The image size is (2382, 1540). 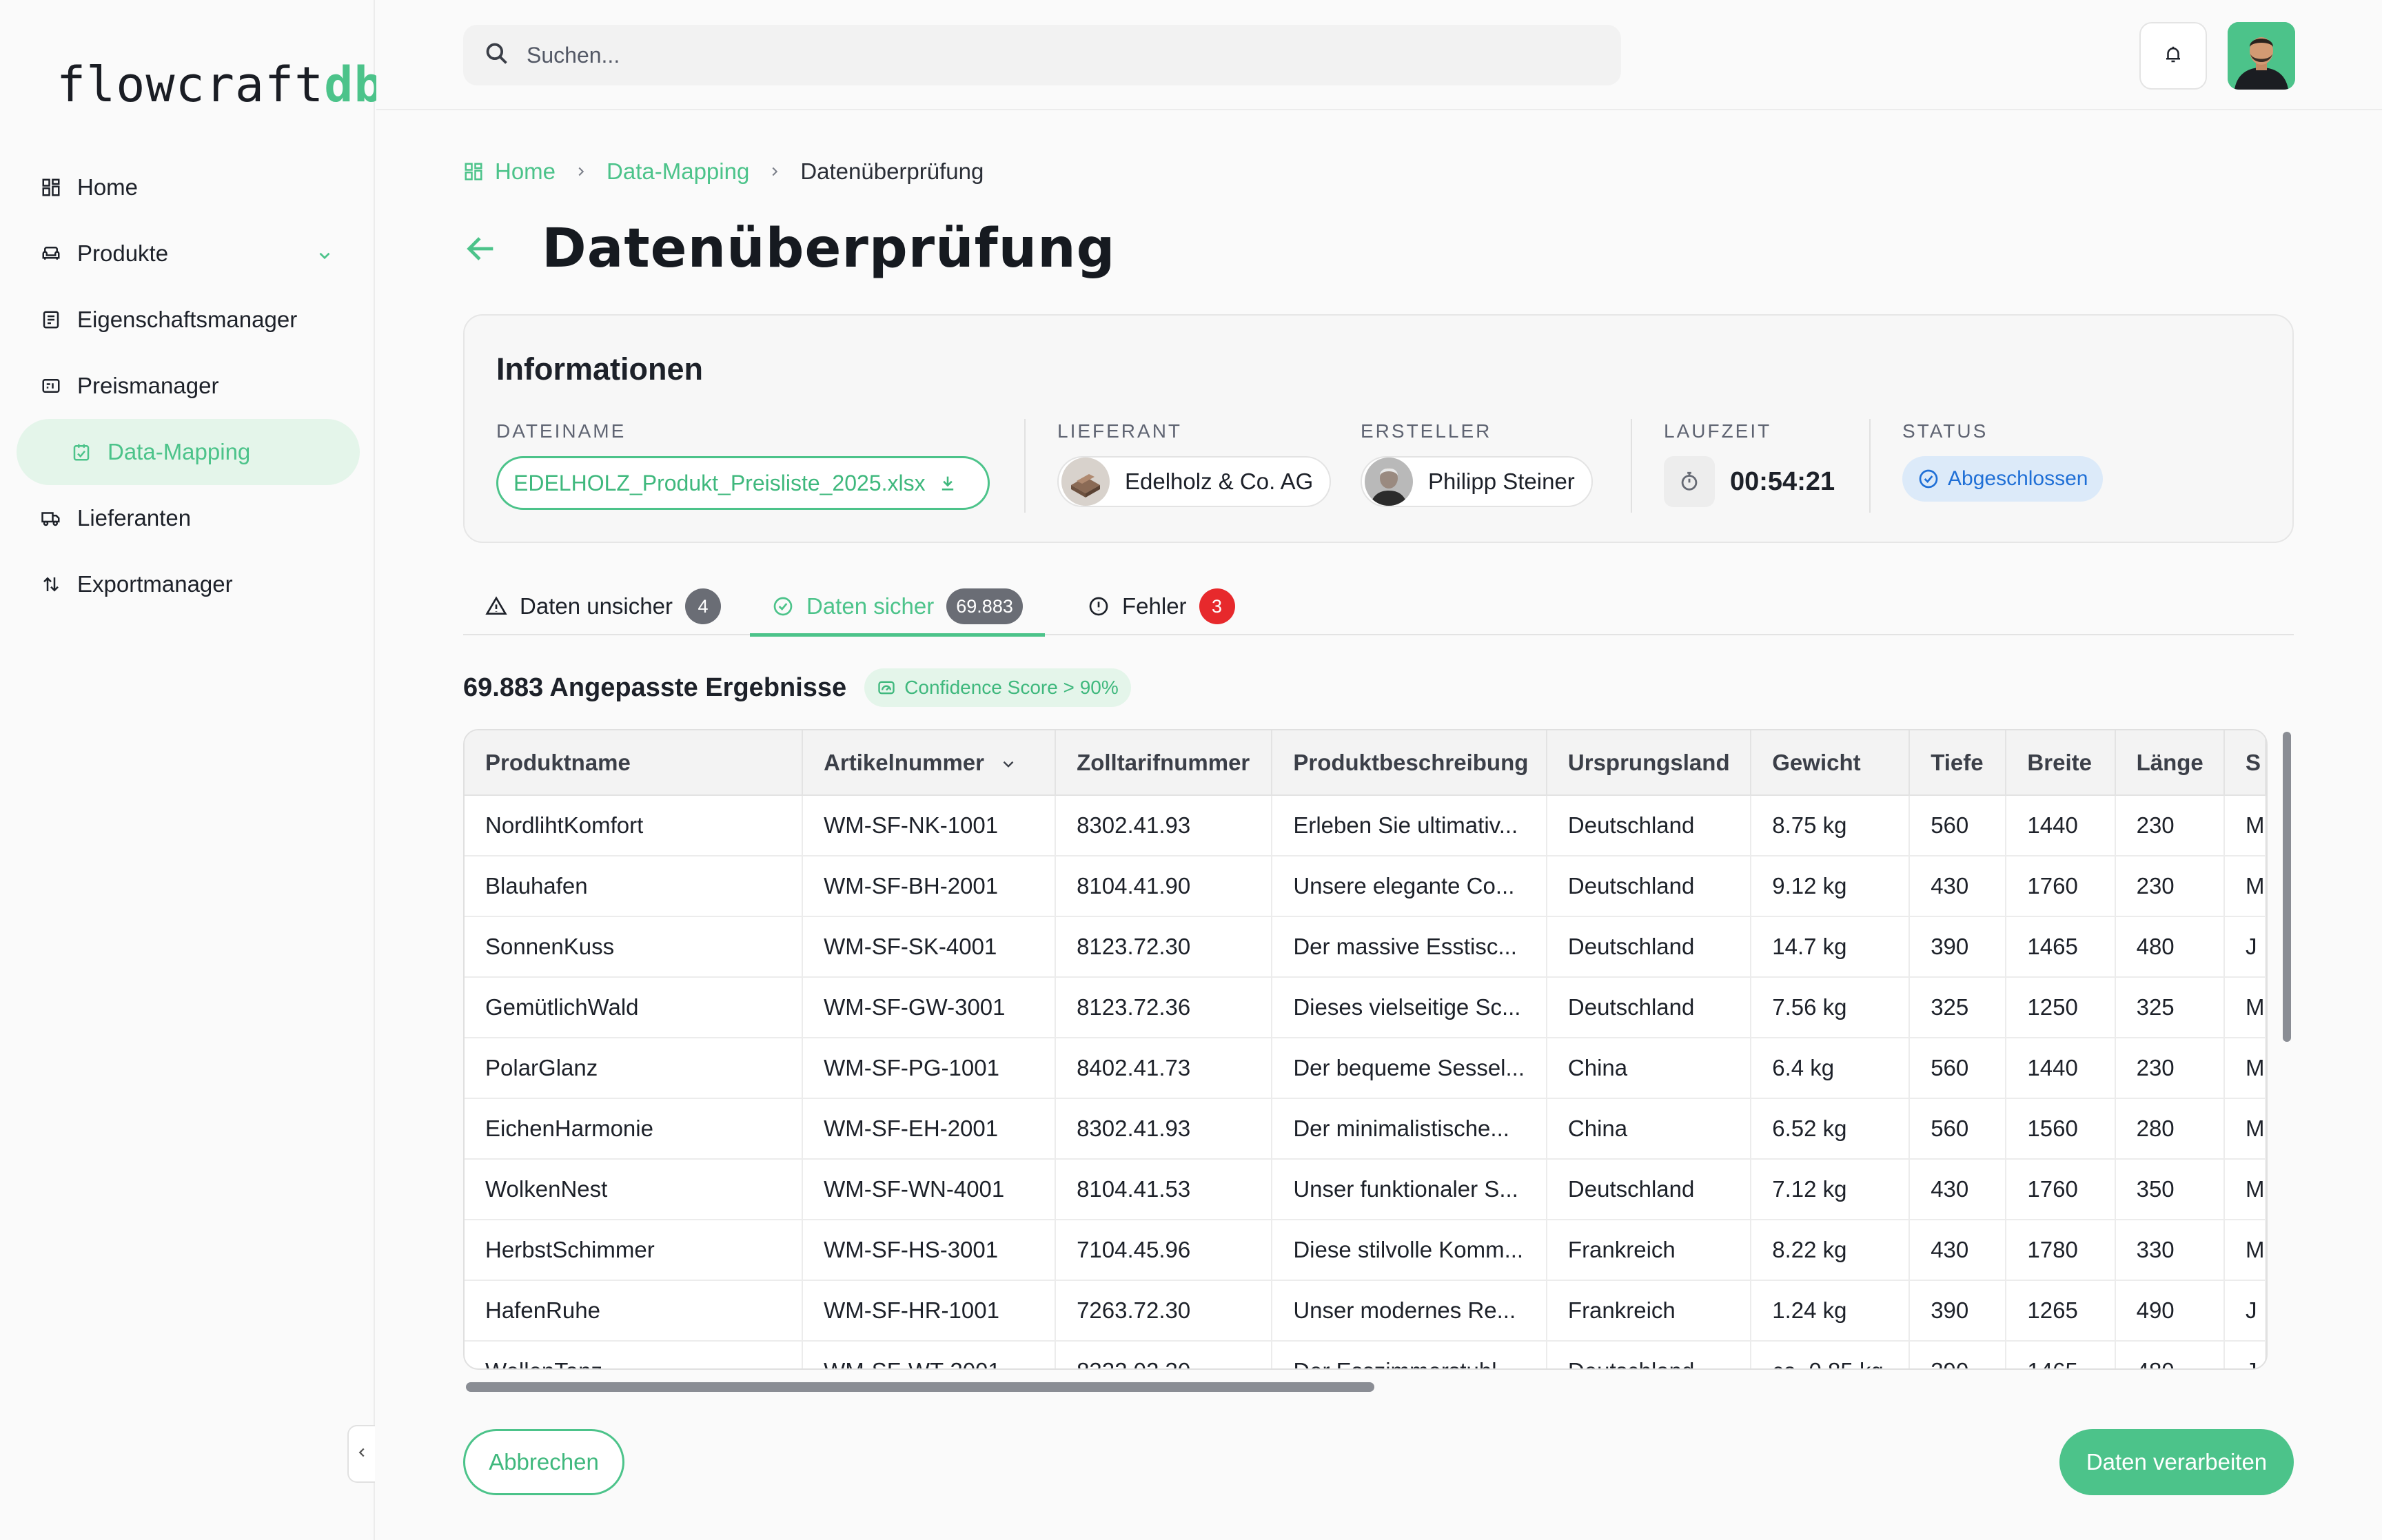 What do you see at coordinates (603, 606) in the screenshot?
I see `tab-daten-unsicher: Daten unsicher 4` at bounding box center [603, 606].